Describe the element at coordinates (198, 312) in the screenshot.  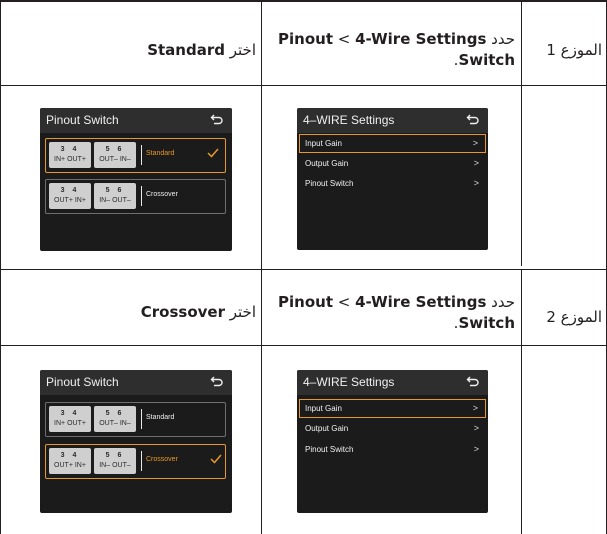
I see `action-text: اختر Crossover` at that location.